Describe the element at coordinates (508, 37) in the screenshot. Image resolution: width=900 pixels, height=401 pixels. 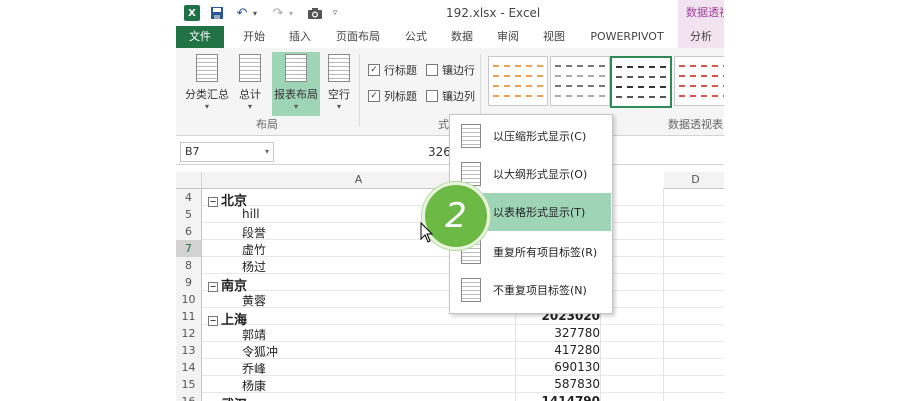
I see `tab-review: 审阅` at that location.